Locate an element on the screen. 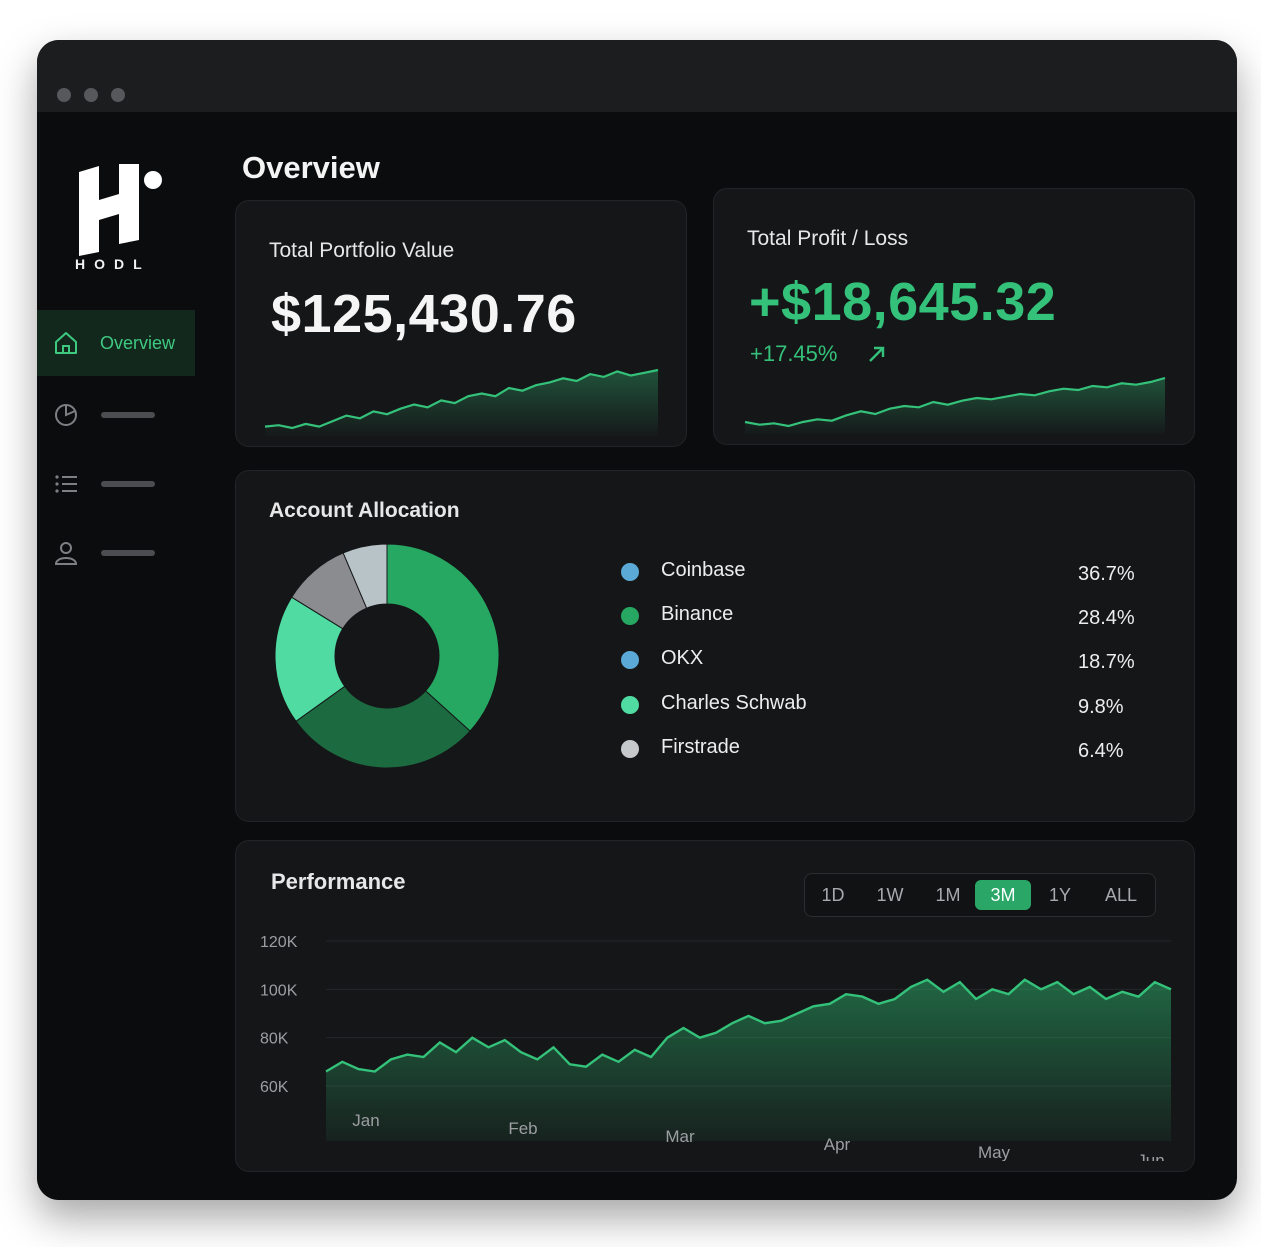  y-tick-label: 100K is located at coordinates (279, 990).